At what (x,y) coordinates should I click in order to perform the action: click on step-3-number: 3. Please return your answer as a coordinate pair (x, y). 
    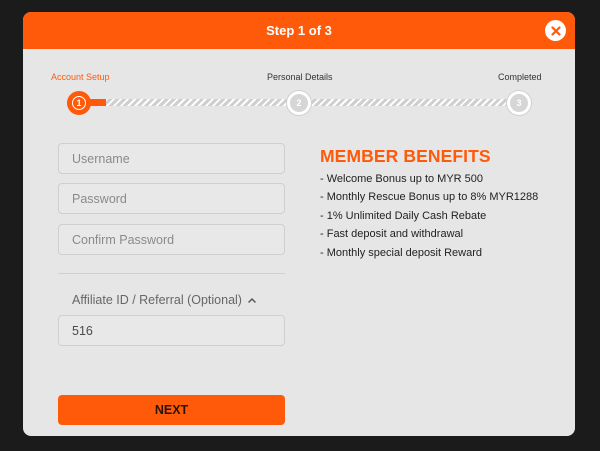
    Looking at the image, I should click on (519, 103).